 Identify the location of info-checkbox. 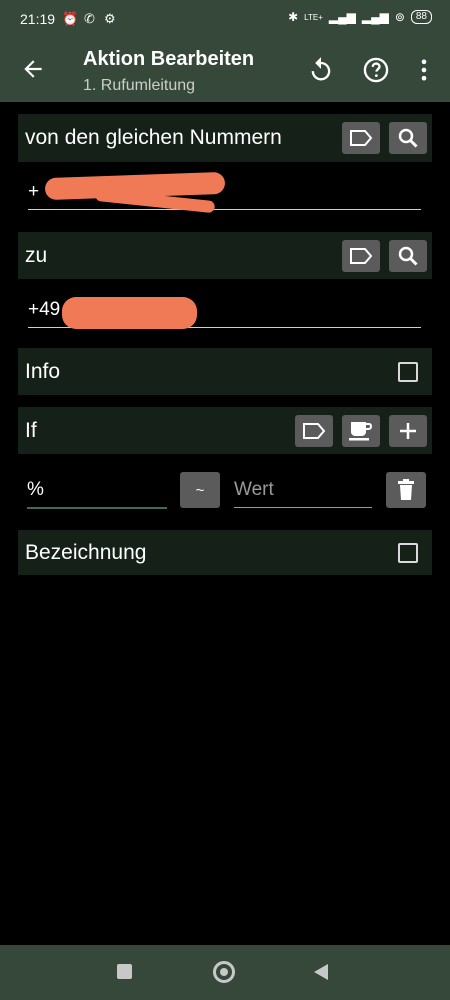
(408, 371).